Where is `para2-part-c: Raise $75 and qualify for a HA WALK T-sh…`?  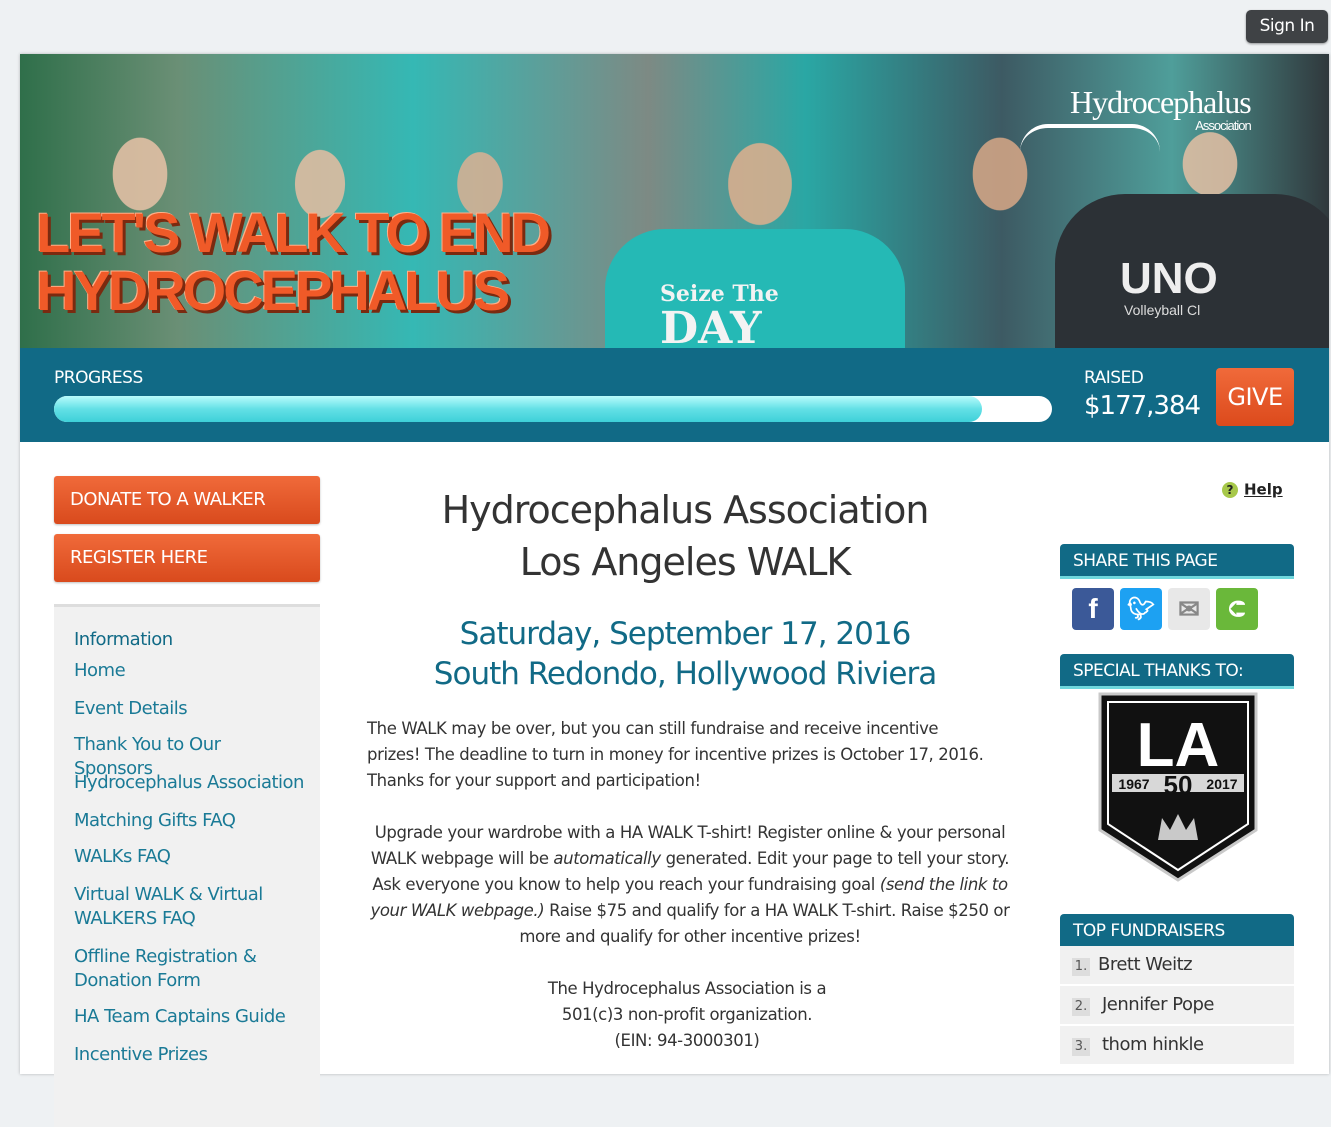 para2-part-c: Raise $75 and qualify for a HA WALK T-sh… is located at coordinates (764, 923).